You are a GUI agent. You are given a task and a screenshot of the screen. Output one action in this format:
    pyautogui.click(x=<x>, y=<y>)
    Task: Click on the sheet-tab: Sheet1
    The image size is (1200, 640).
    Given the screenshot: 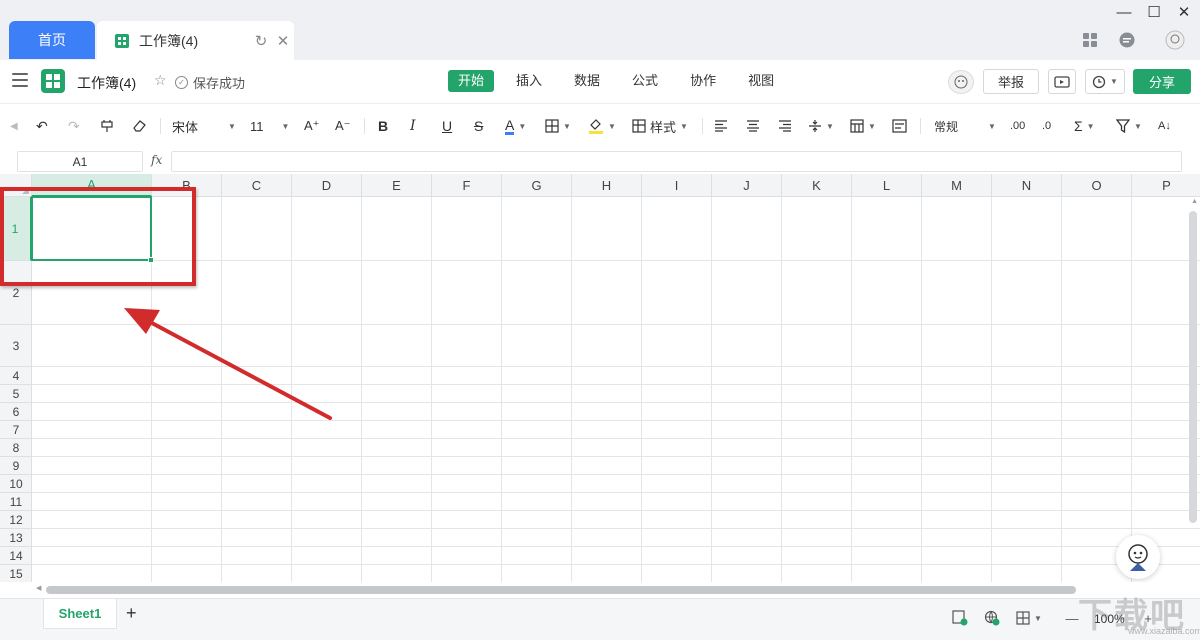 What is the action you would take?
    pyautogui.click(x=80, y=614)
    